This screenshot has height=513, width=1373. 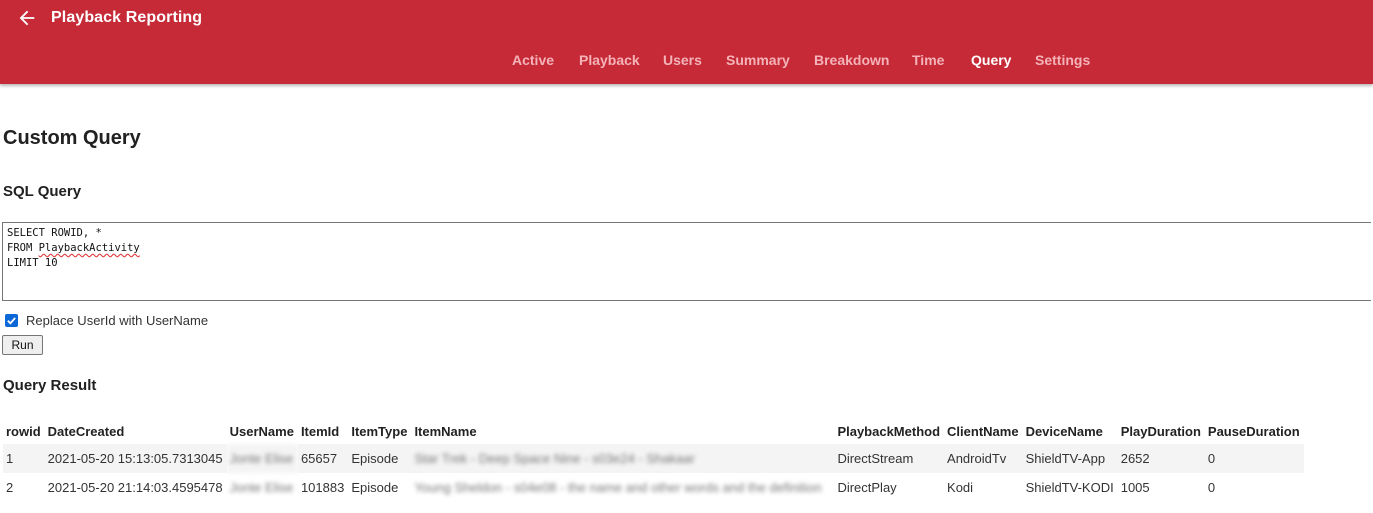 What do you see at coordinates (445, 431) in the screenshot?
I see `column-header: ItemName` at bounding box center [445, 431].